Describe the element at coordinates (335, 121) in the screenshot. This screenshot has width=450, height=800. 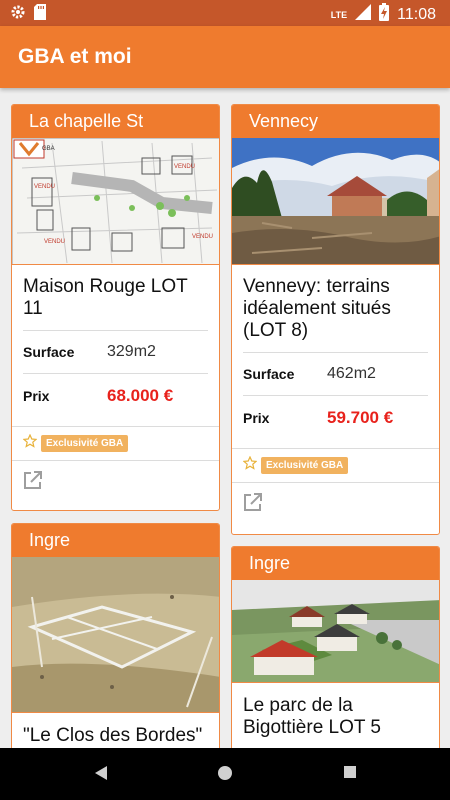
I see `listing-city: Vennecy` at that location.